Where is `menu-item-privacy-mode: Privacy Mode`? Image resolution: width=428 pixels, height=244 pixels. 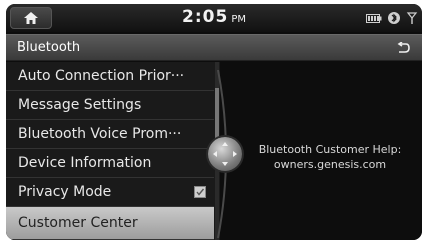 menu-item-privacy-mode: Privacy Mode is located at coordinates (110, 192).